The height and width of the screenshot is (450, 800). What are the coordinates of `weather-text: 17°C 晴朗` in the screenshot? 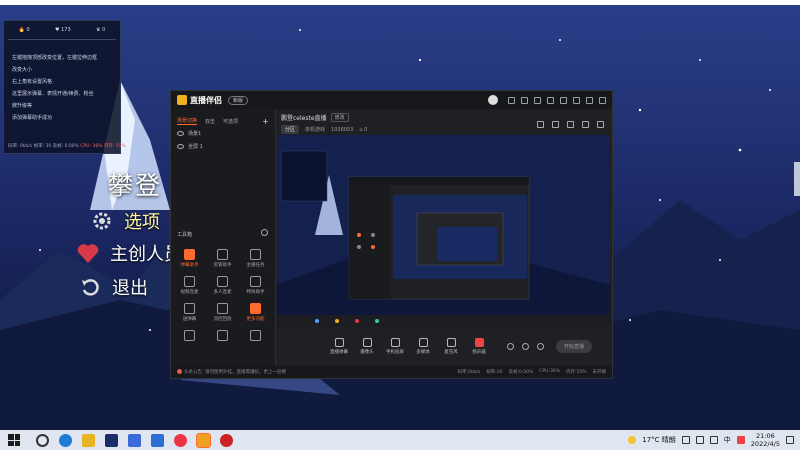 It's located at (659, 440).